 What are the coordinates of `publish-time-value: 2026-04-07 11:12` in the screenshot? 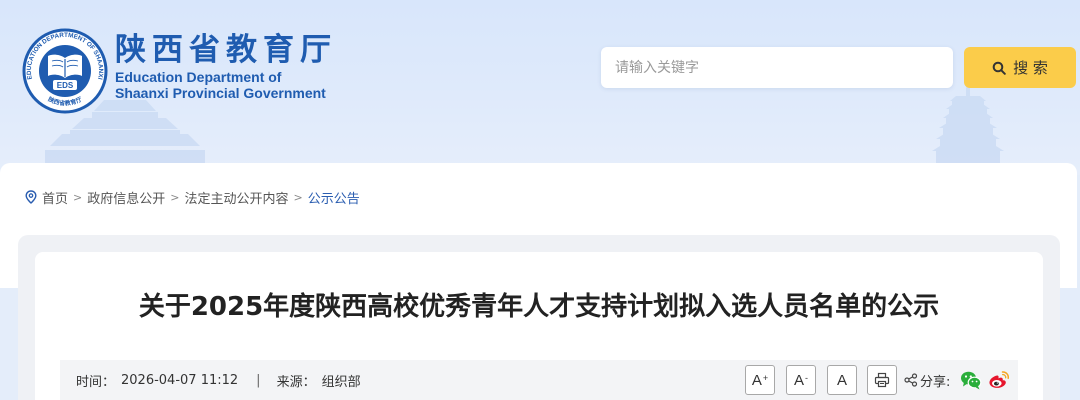 It's located at (180, 380).